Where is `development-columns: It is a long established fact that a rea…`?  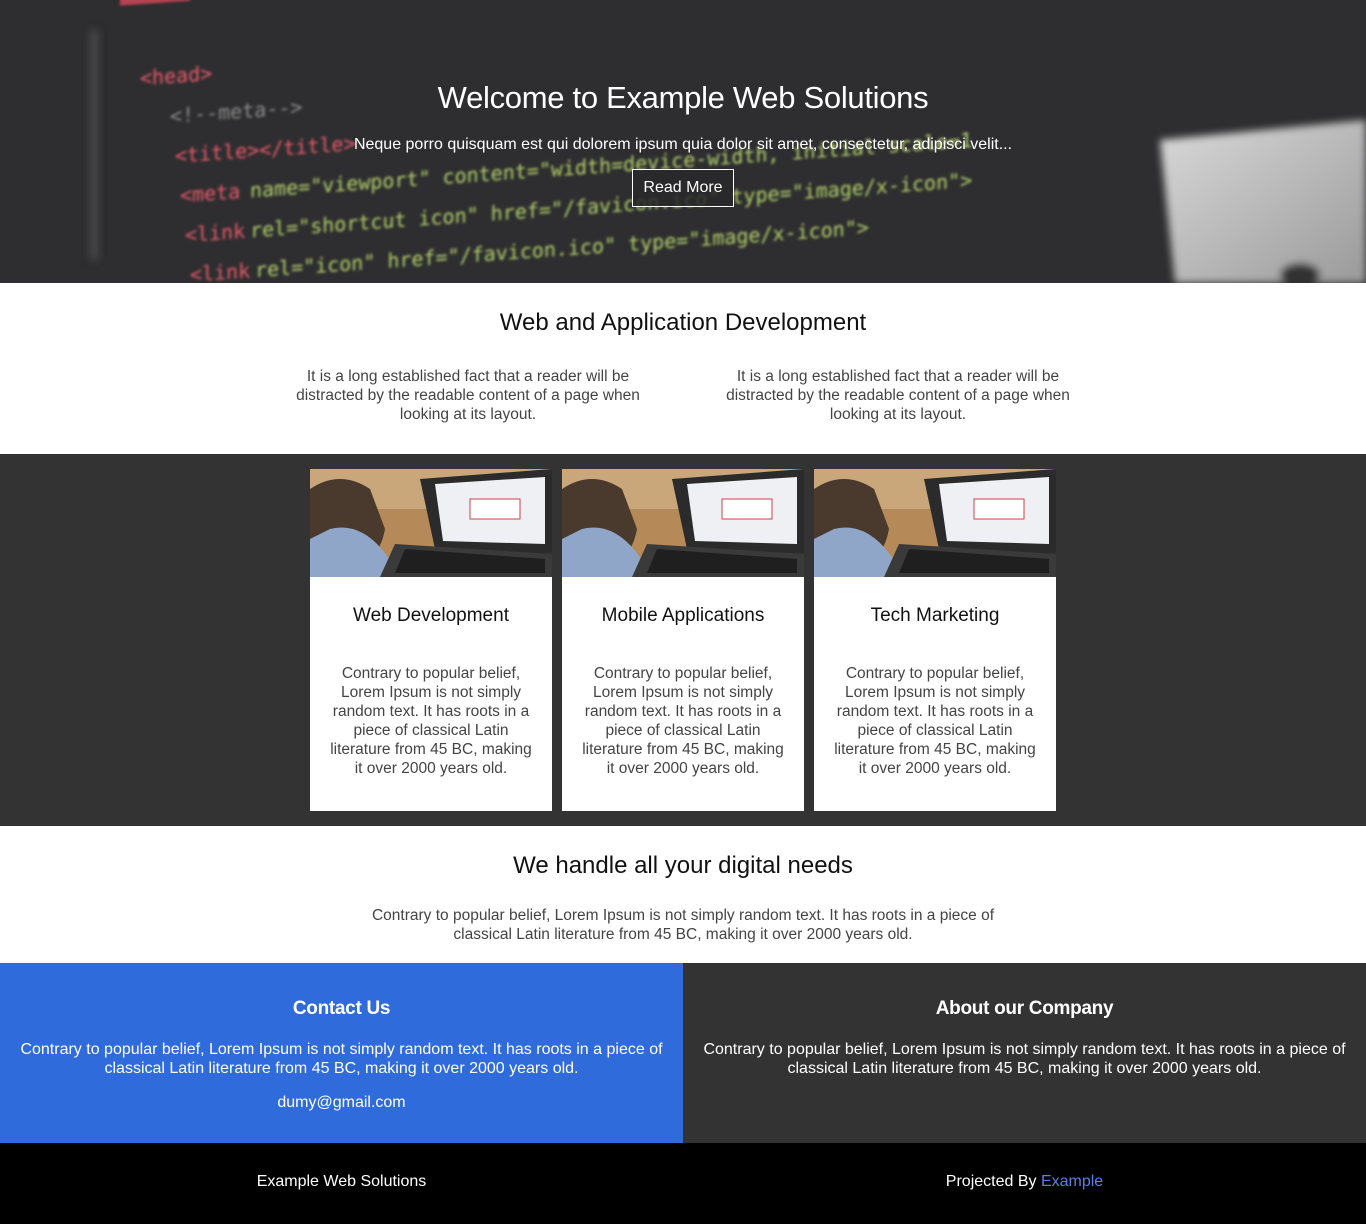
development-columns: It is a long established fact that a rea… is located at coordinates (683, 395).